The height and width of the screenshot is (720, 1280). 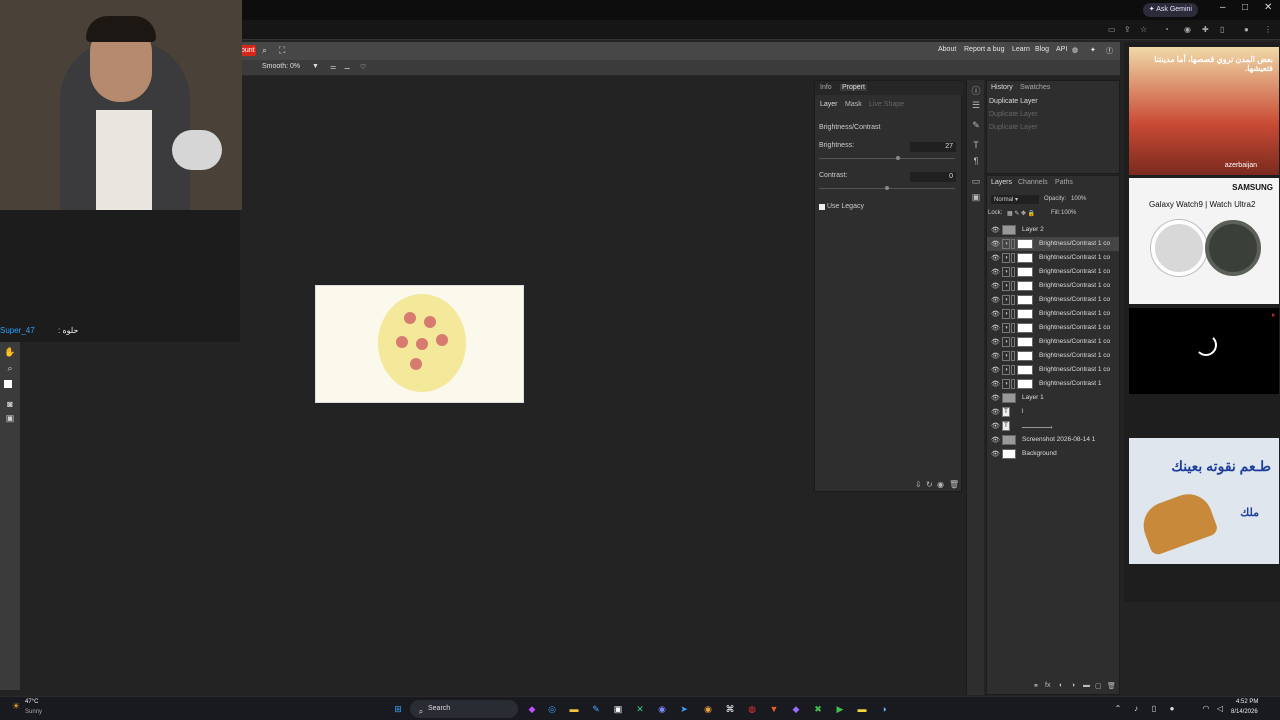 I want to click on layer-row: 👁 T بـــــــــــــــ, so click(x=1053, y=426).